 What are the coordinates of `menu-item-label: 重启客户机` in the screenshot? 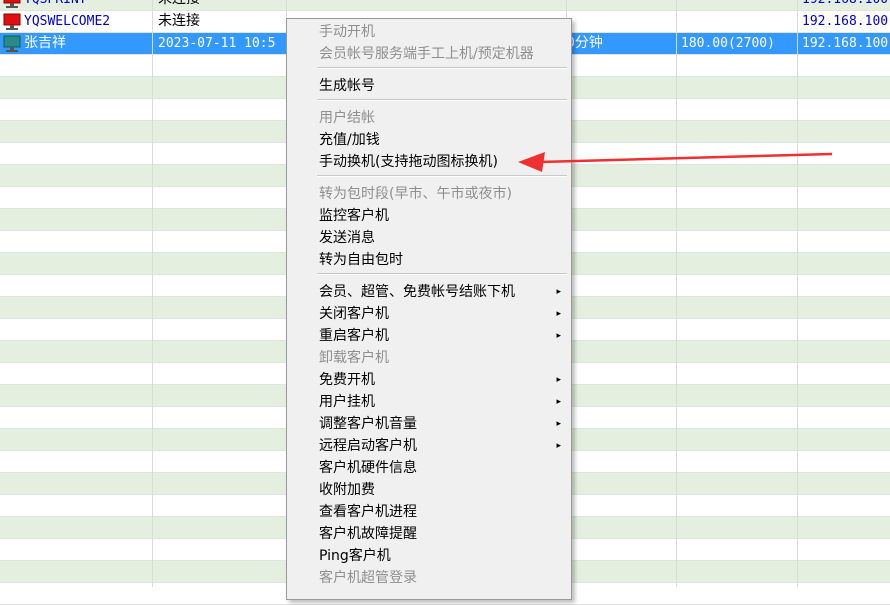 It's located at (354, 336).